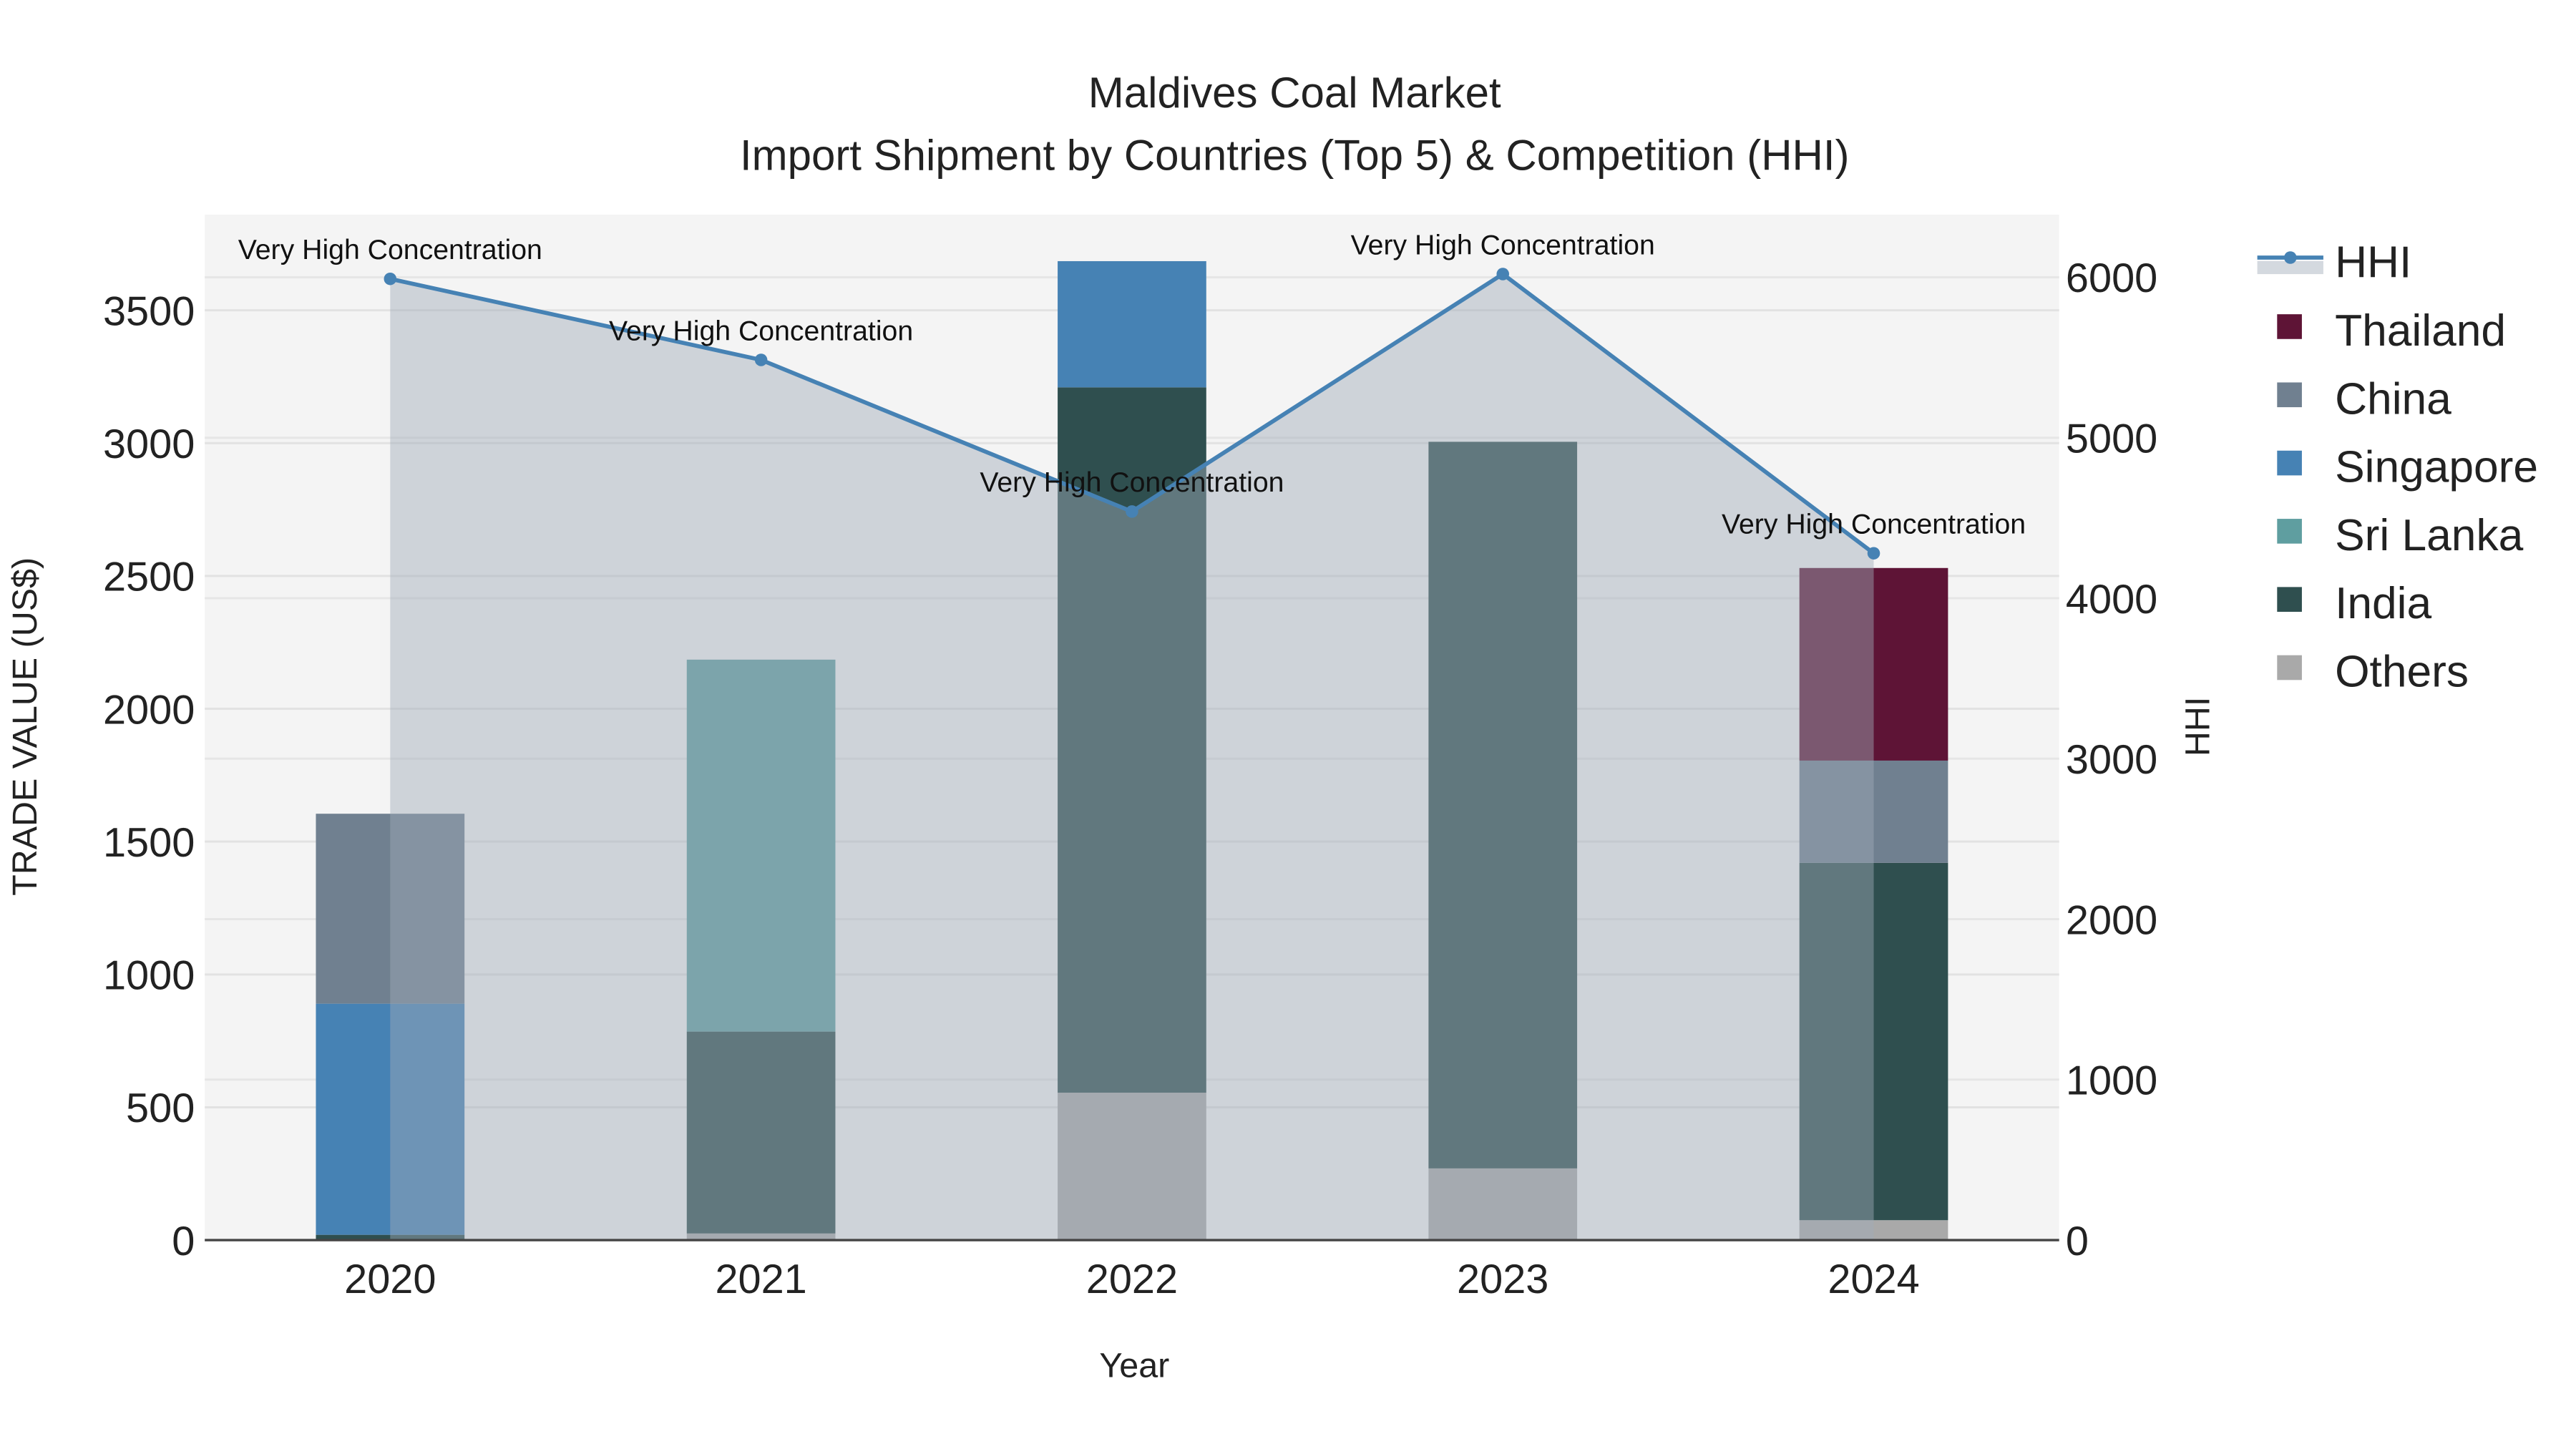 The width and height of the screenshot is (2576, 1449). Describe the element at coordinates (2289, 667) in the screenshot. I see `legend-swatch-others` at that location.